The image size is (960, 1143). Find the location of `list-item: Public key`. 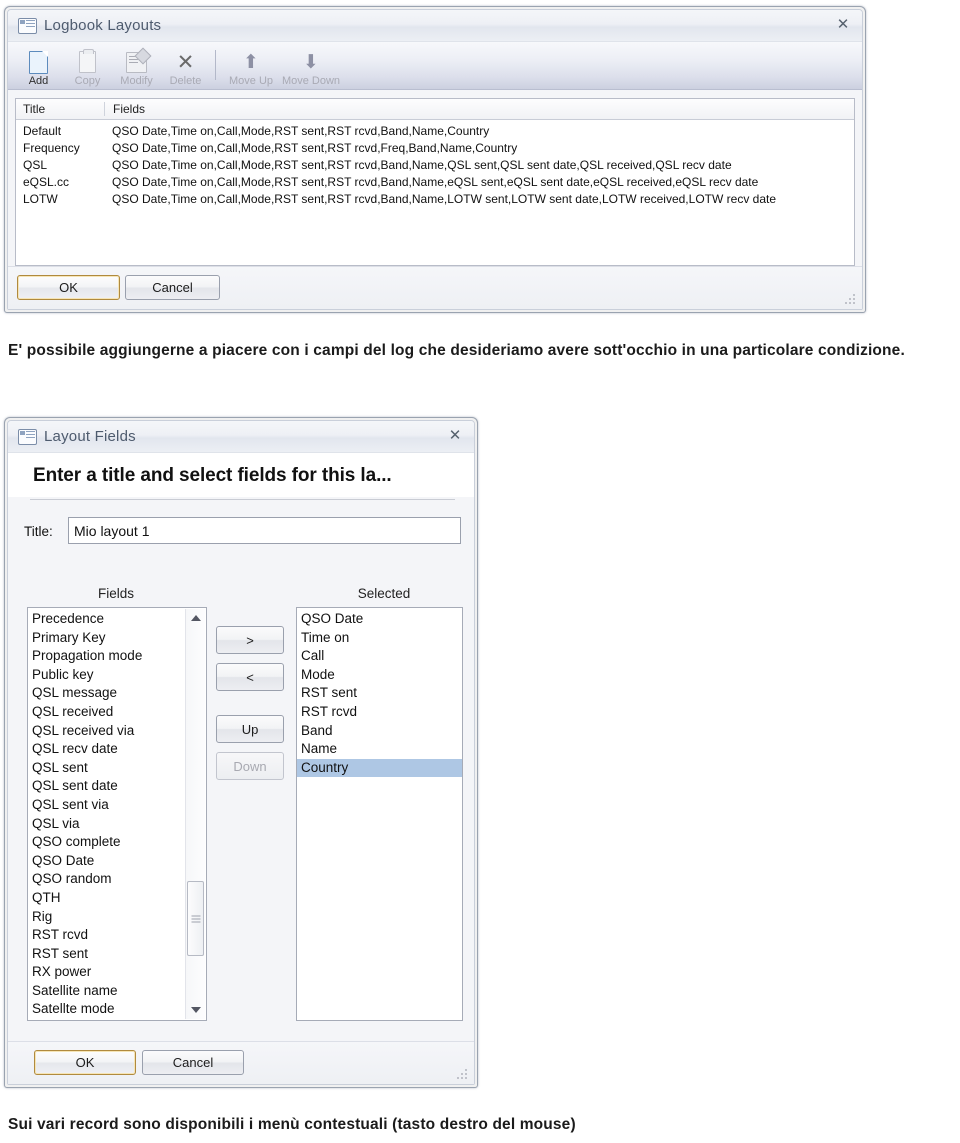

list-item: Public key is located at coordinates (117, 675).